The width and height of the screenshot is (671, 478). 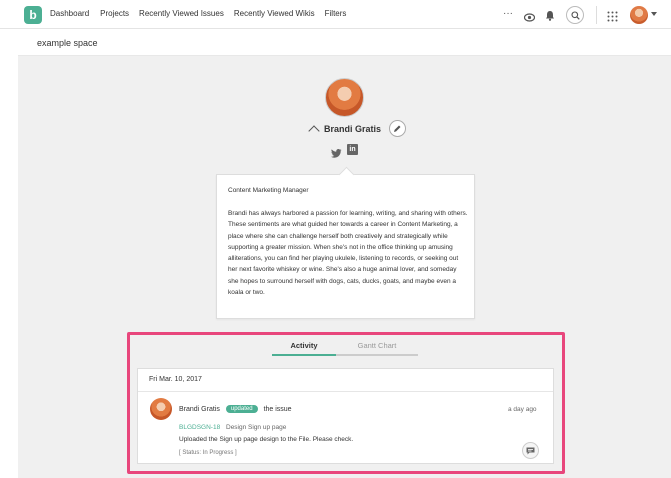 I want to click on activity-user-name: Brandi Gratis, so click(x=199, y=409).